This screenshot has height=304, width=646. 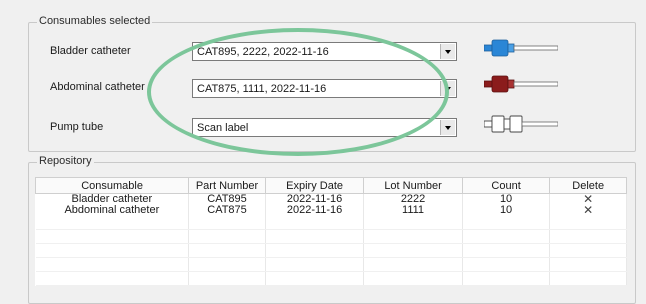 I want to click on column-header-count: Count, so click(x=506, y=185).